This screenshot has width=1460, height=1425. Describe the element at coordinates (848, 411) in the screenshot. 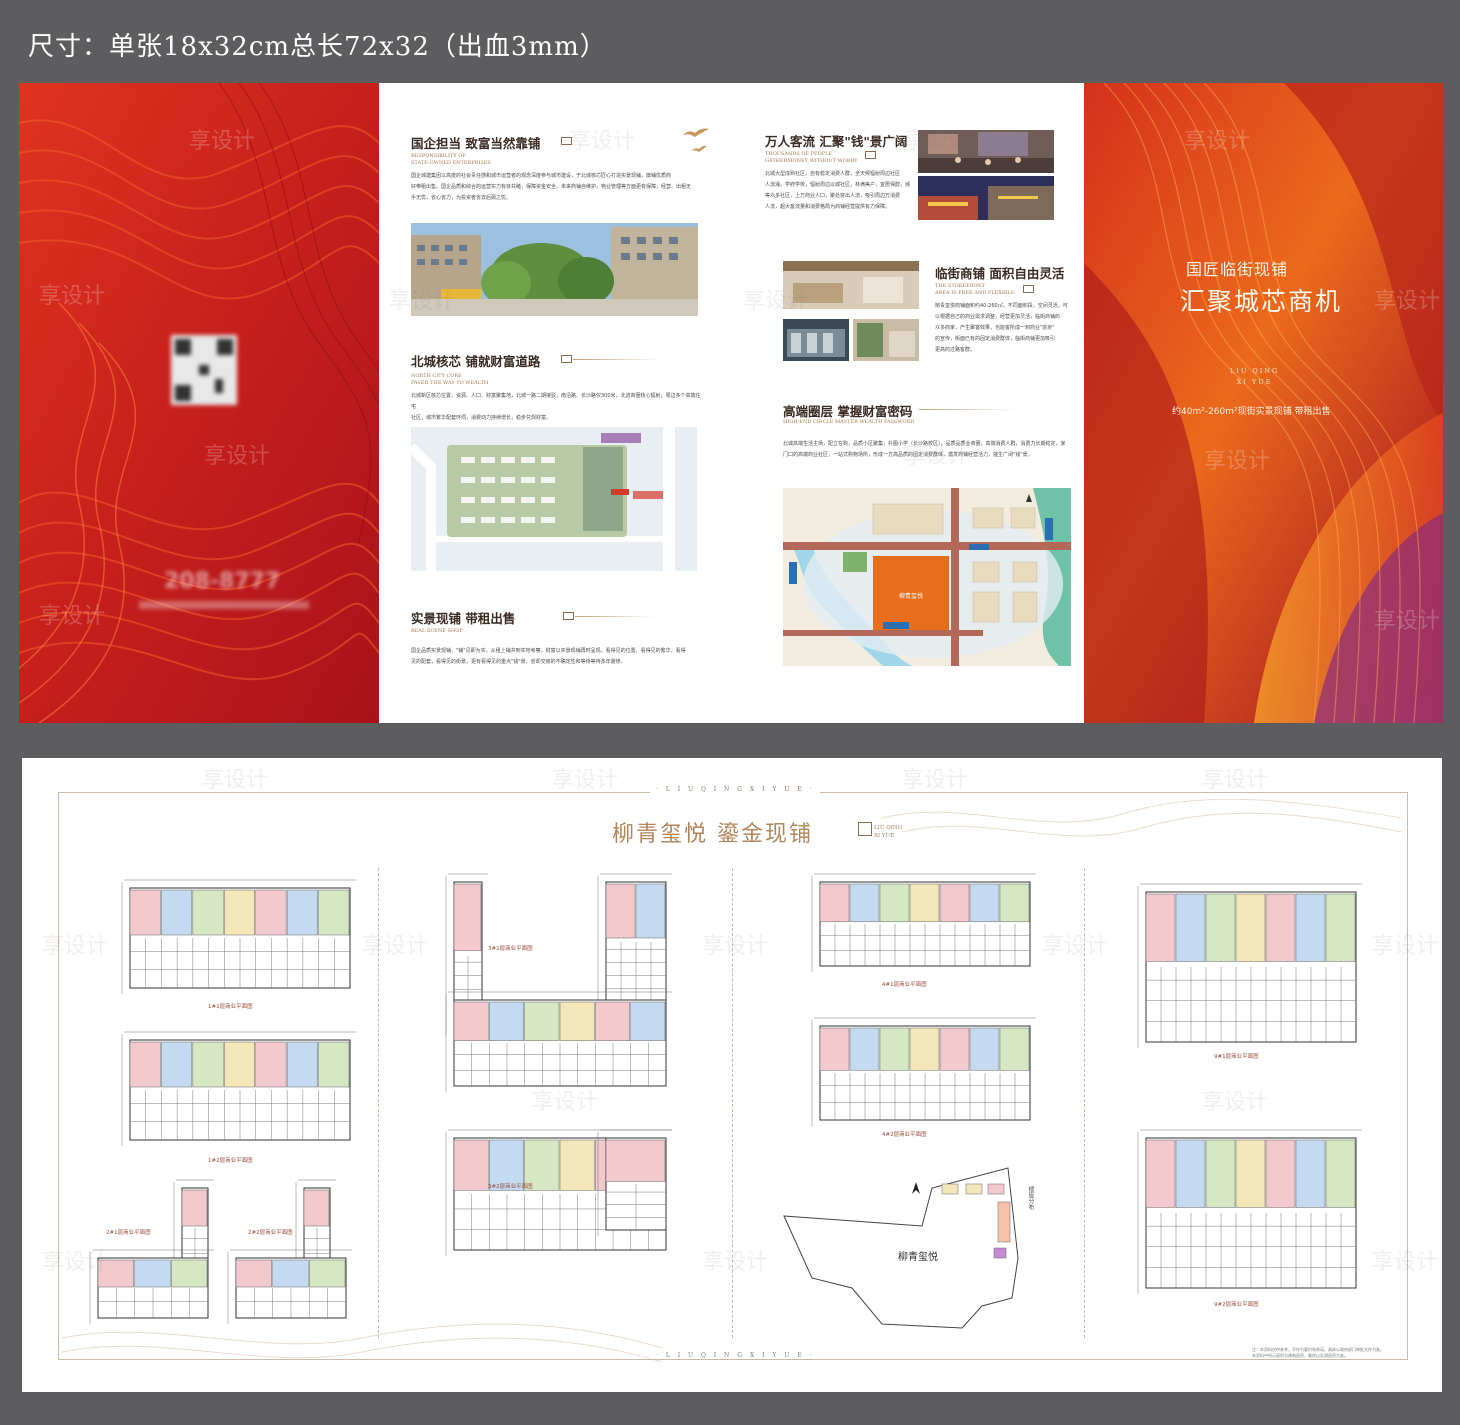

I see `section-title: 高端圈层 掌握财富密码` at that location.